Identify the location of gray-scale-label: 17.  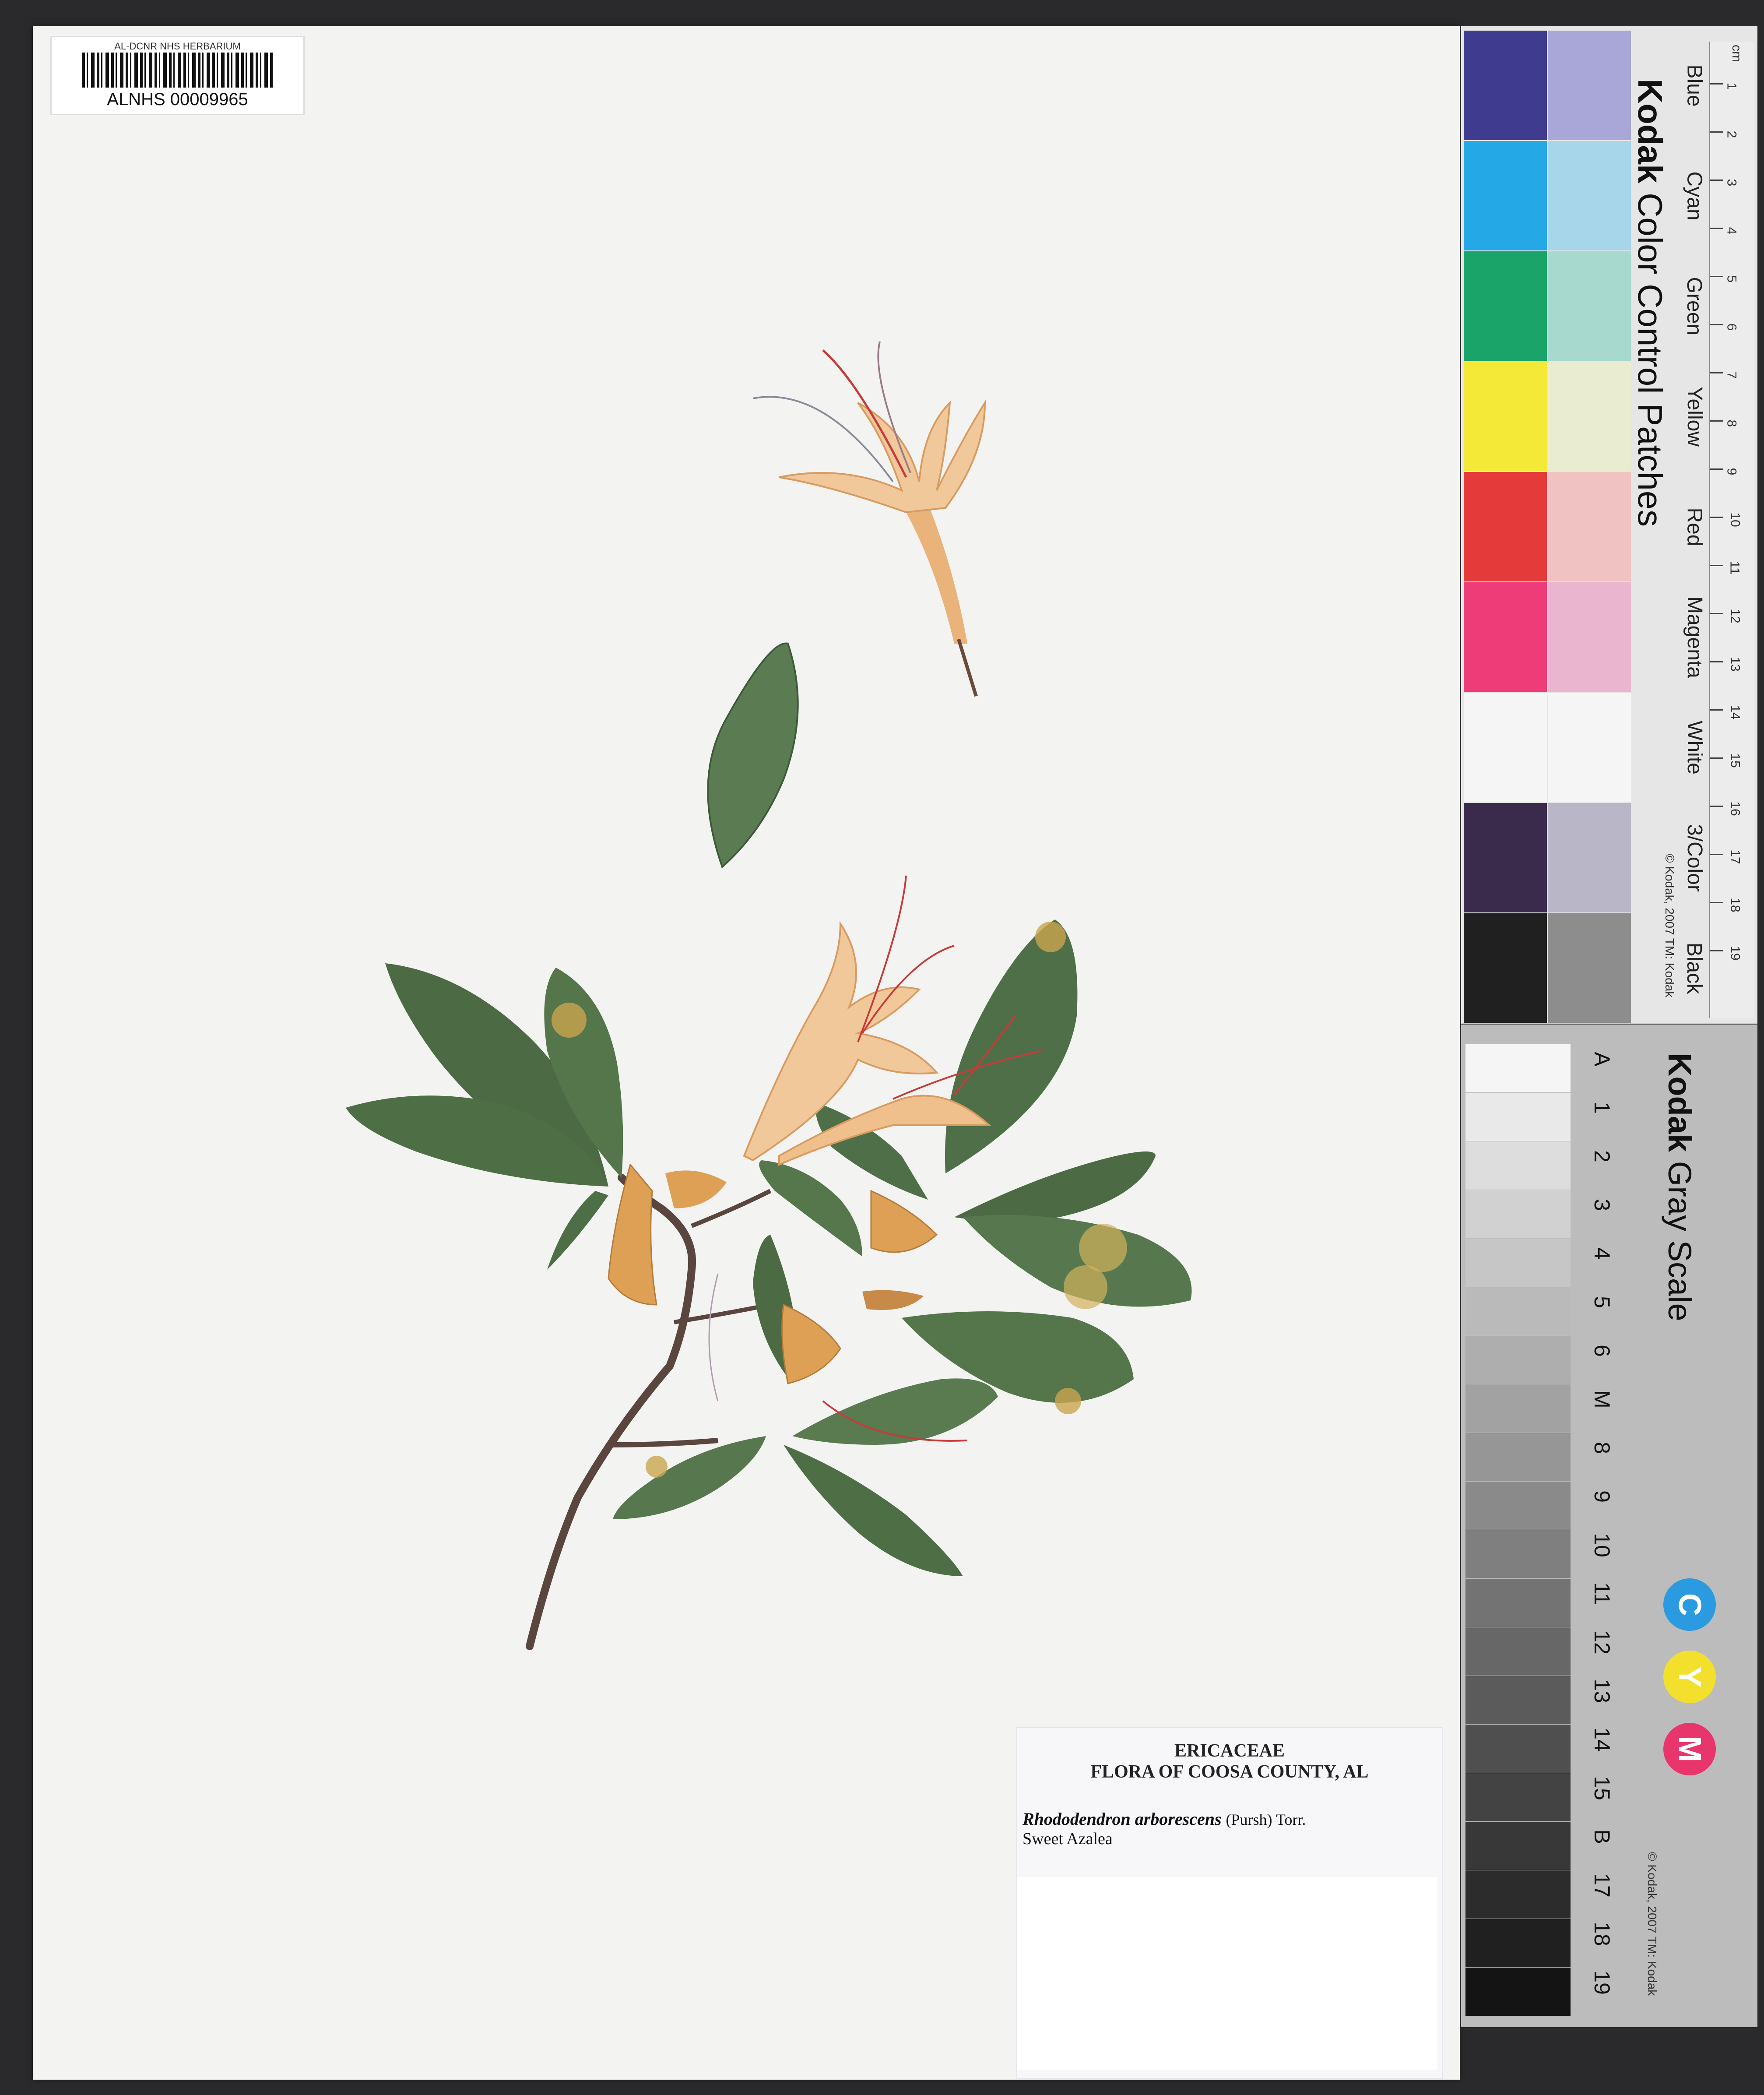
(1602, 1885).